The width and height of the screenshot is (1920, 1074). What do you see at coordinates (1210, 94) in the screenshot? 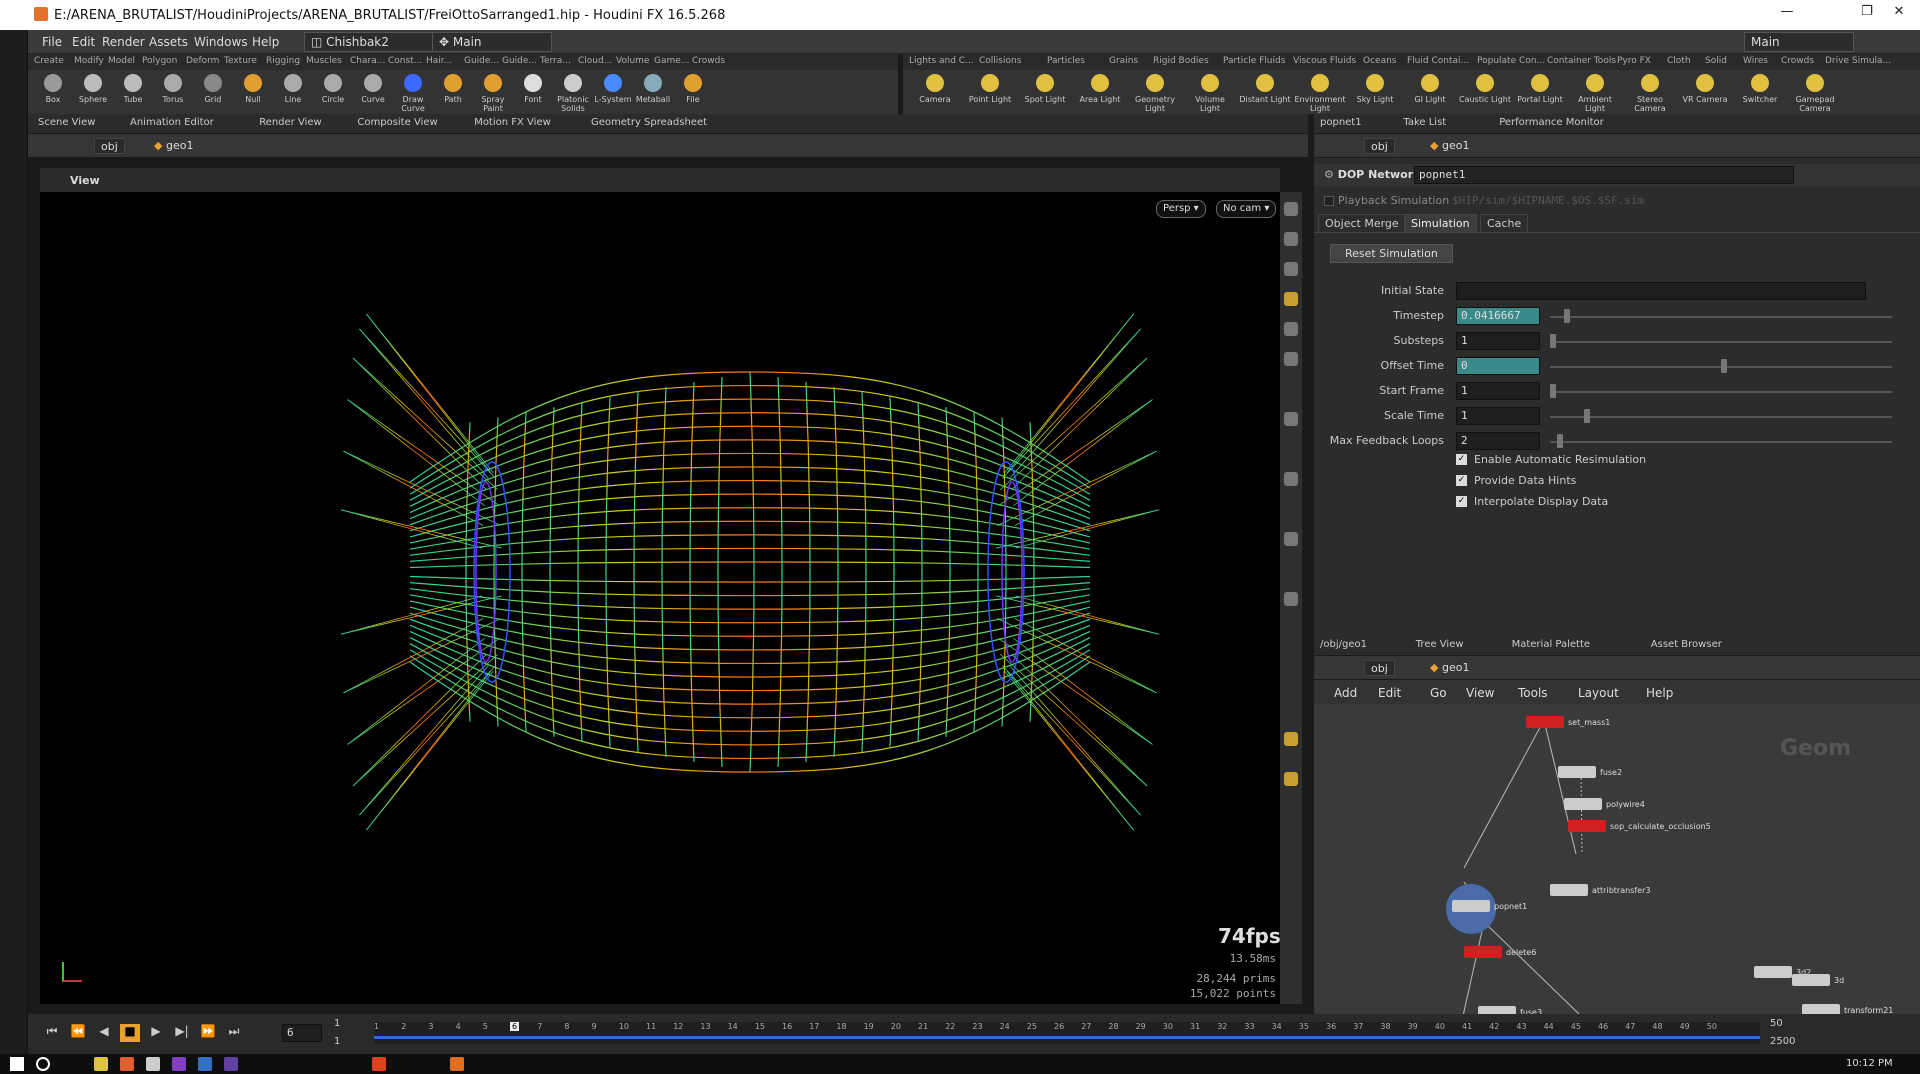
I see `tool-volume-light: Volume Light` at bounding box center [1210, 94].